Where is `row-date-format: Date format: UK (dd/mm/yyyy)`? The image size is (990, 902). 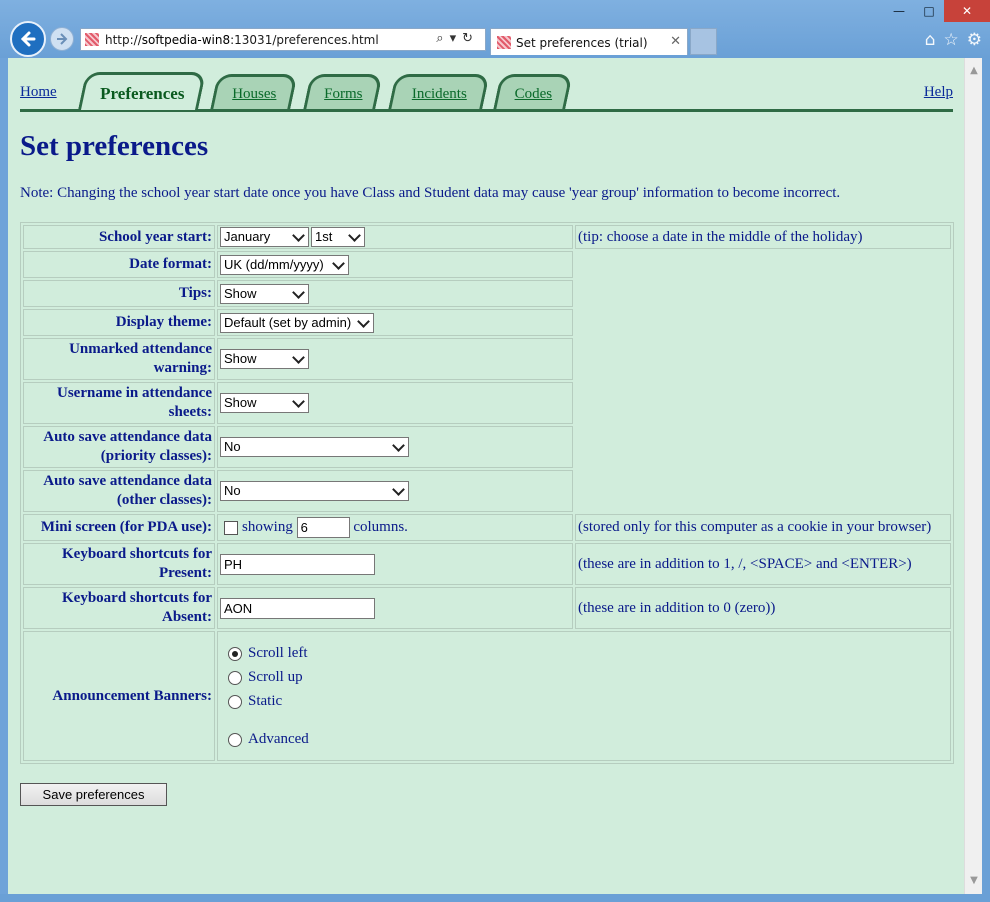
row-date-format: Date format: UK (dd/mm/yyyy) is located at coordinates (487, 264).